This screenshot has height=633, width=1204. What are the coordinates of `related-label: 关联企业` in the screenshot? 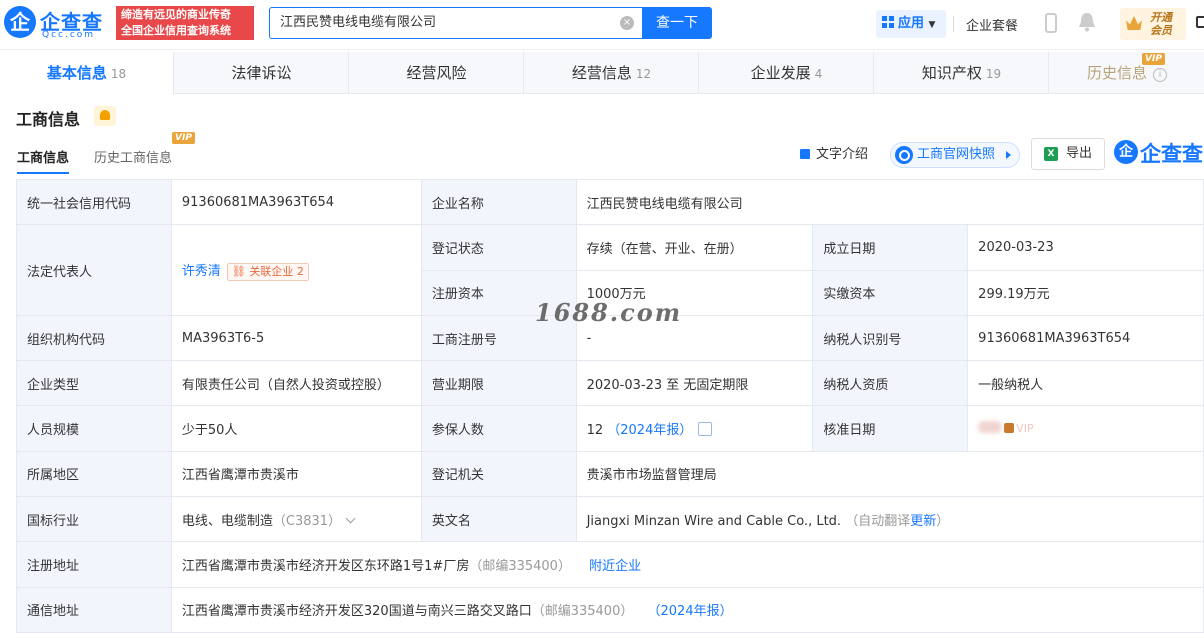 It's located at (271, 271).